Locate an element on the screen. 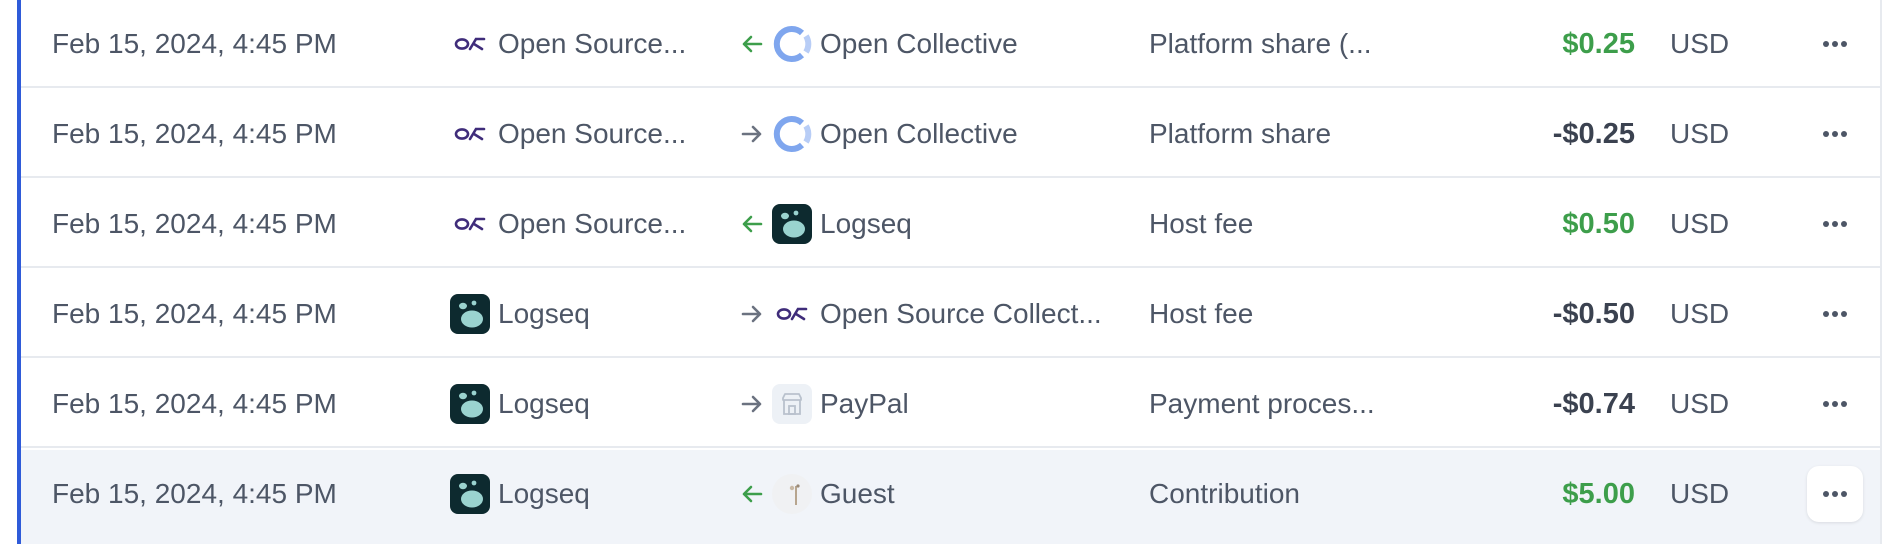  transaction-amount: -$0.25 is located at coordinates (1593, 133).